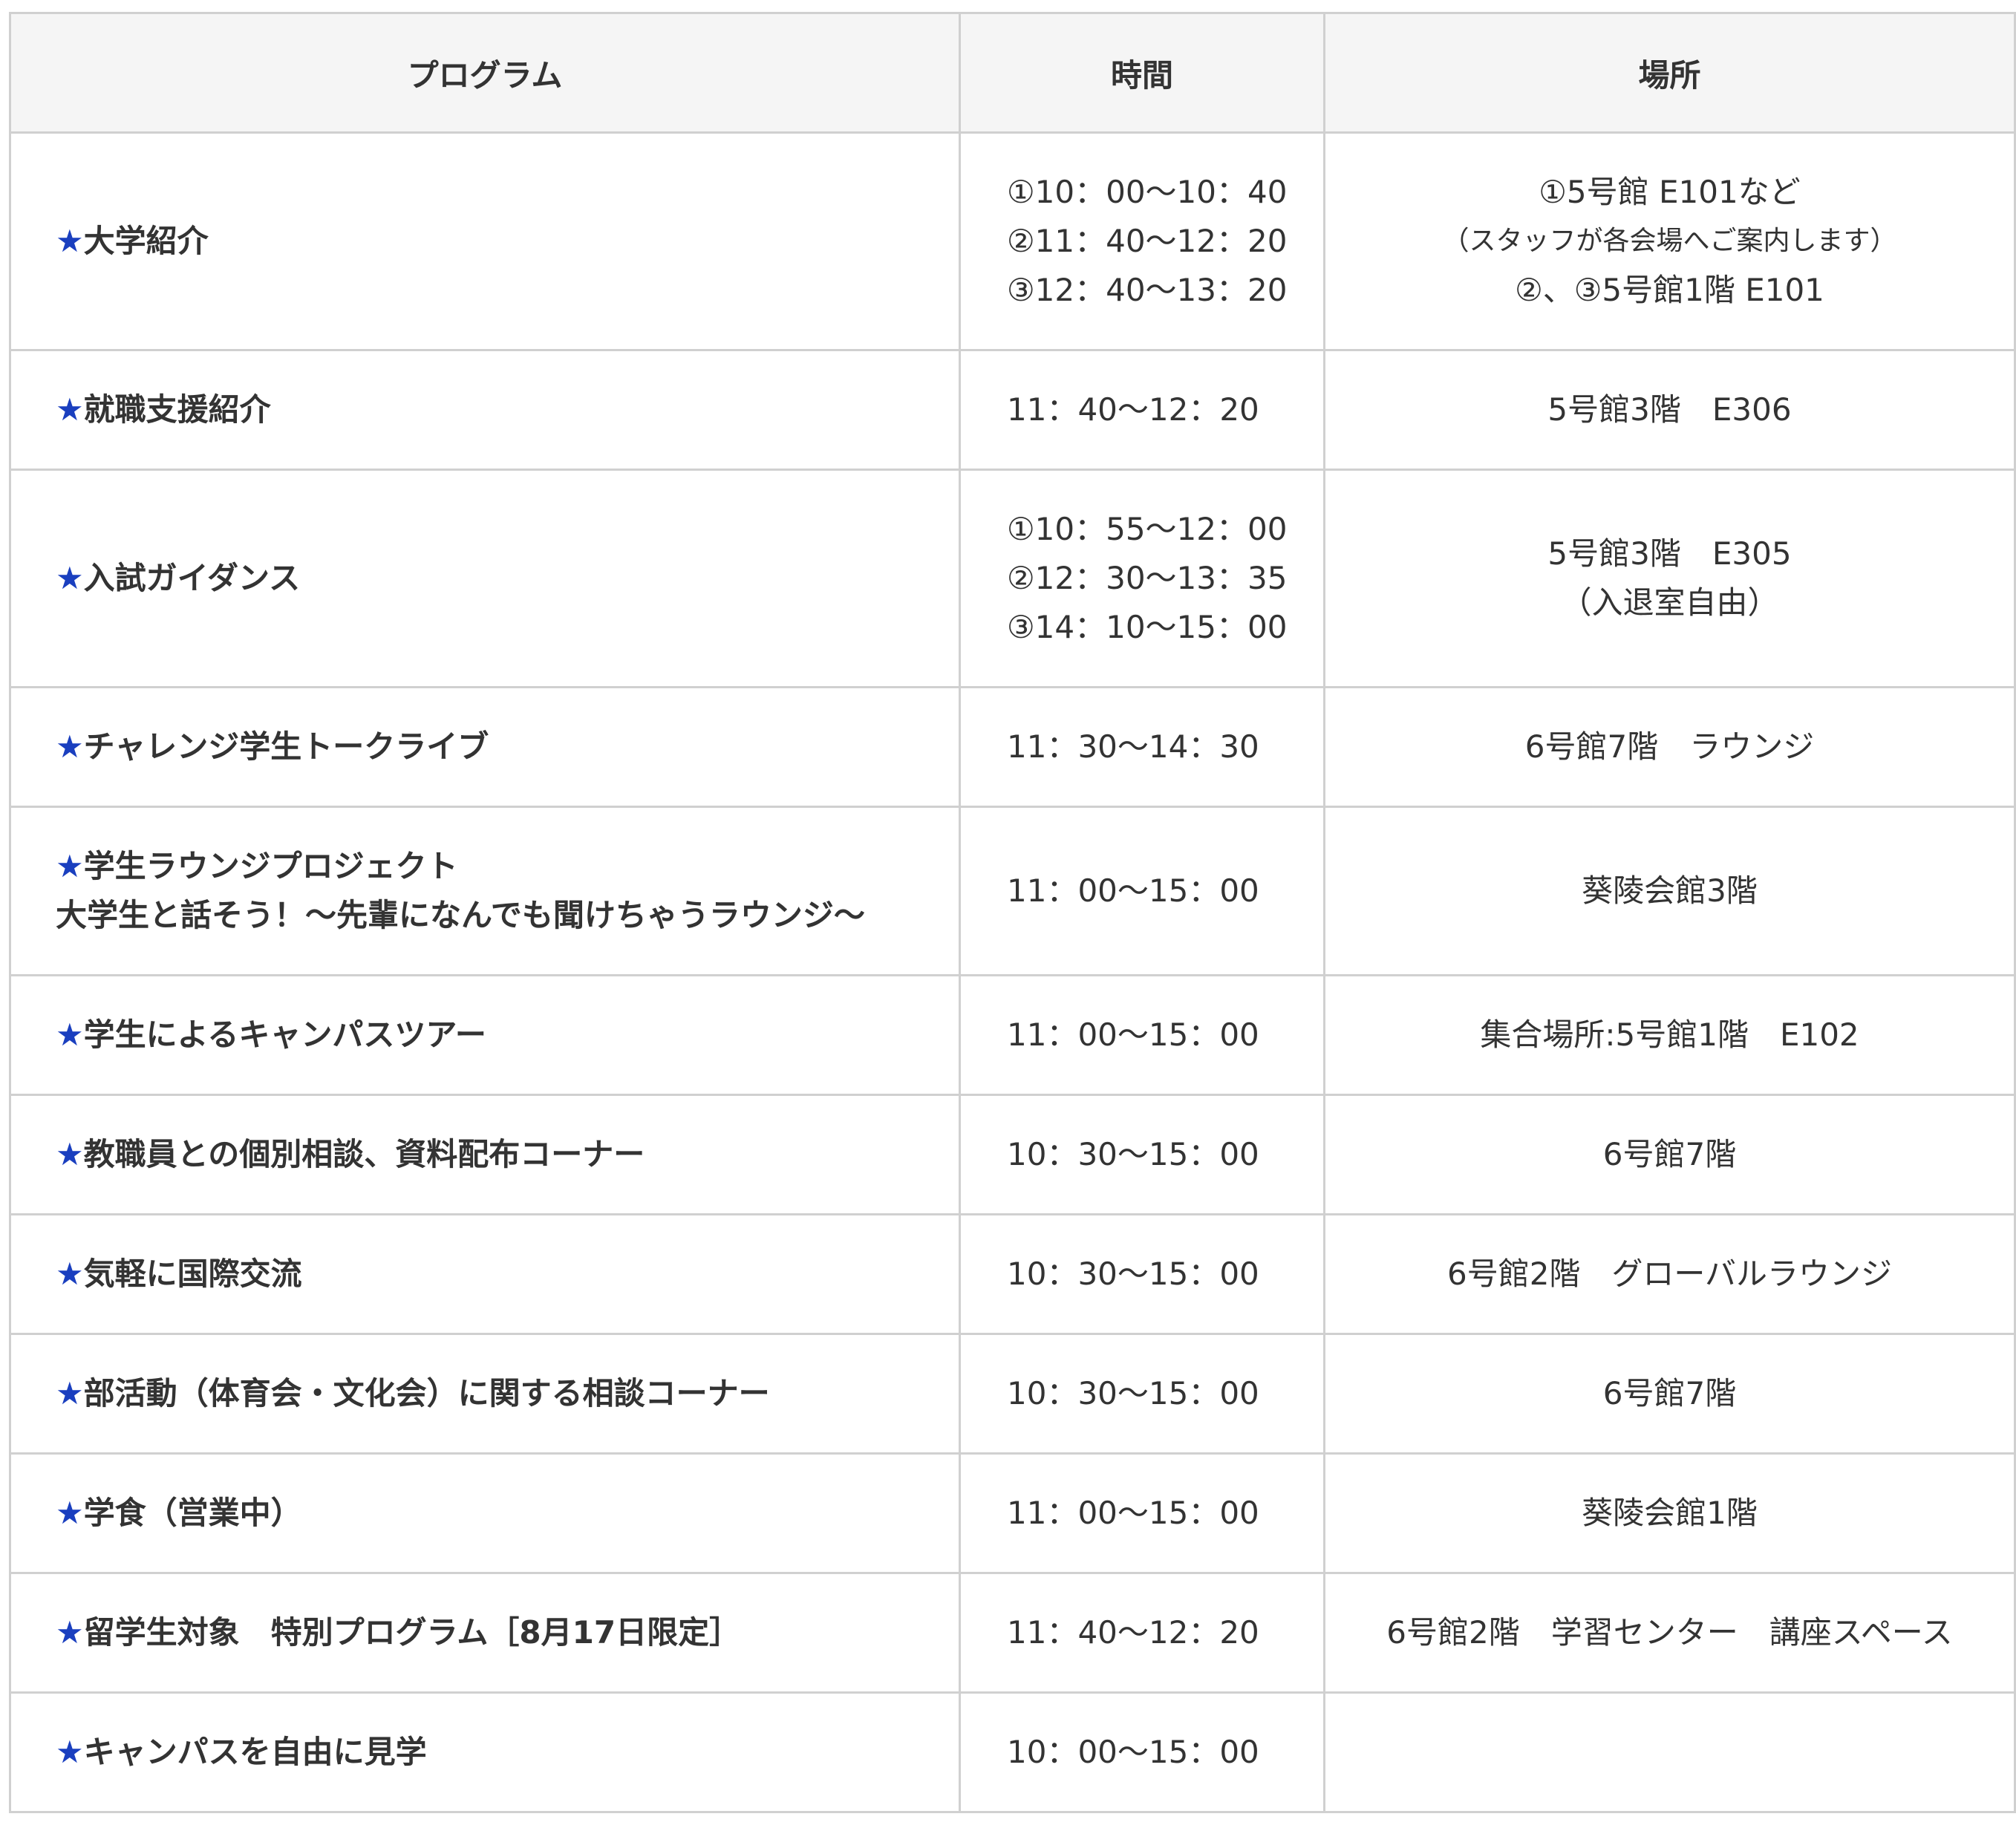  I want to click on program-line: ★入試ガイダンス, so click(500, 578).